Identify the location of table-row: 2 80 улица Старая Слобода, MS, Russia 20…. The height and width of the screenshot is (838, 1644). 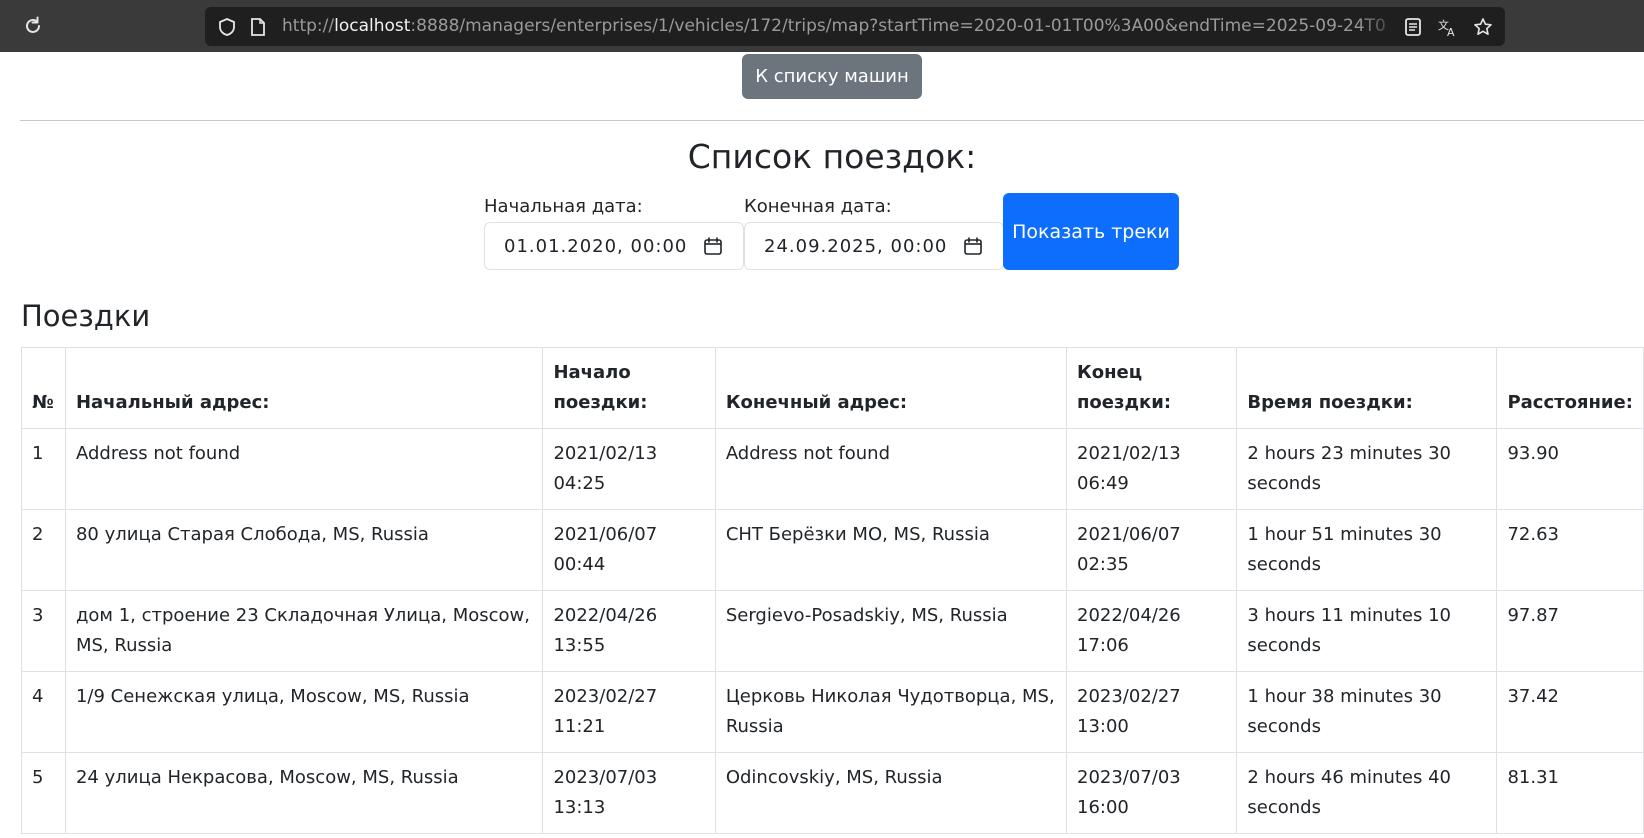
(832, 550).